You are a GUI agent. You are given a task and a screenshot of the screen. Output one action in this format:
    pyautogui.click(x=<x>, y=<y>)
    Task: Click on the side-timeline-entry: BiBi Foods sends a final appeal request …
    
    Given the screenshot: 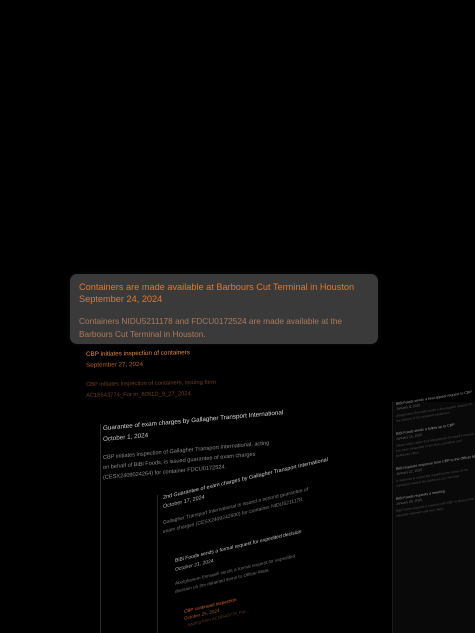 What is the action you would take?
    pyautogui.click(x=435, y=406)
    